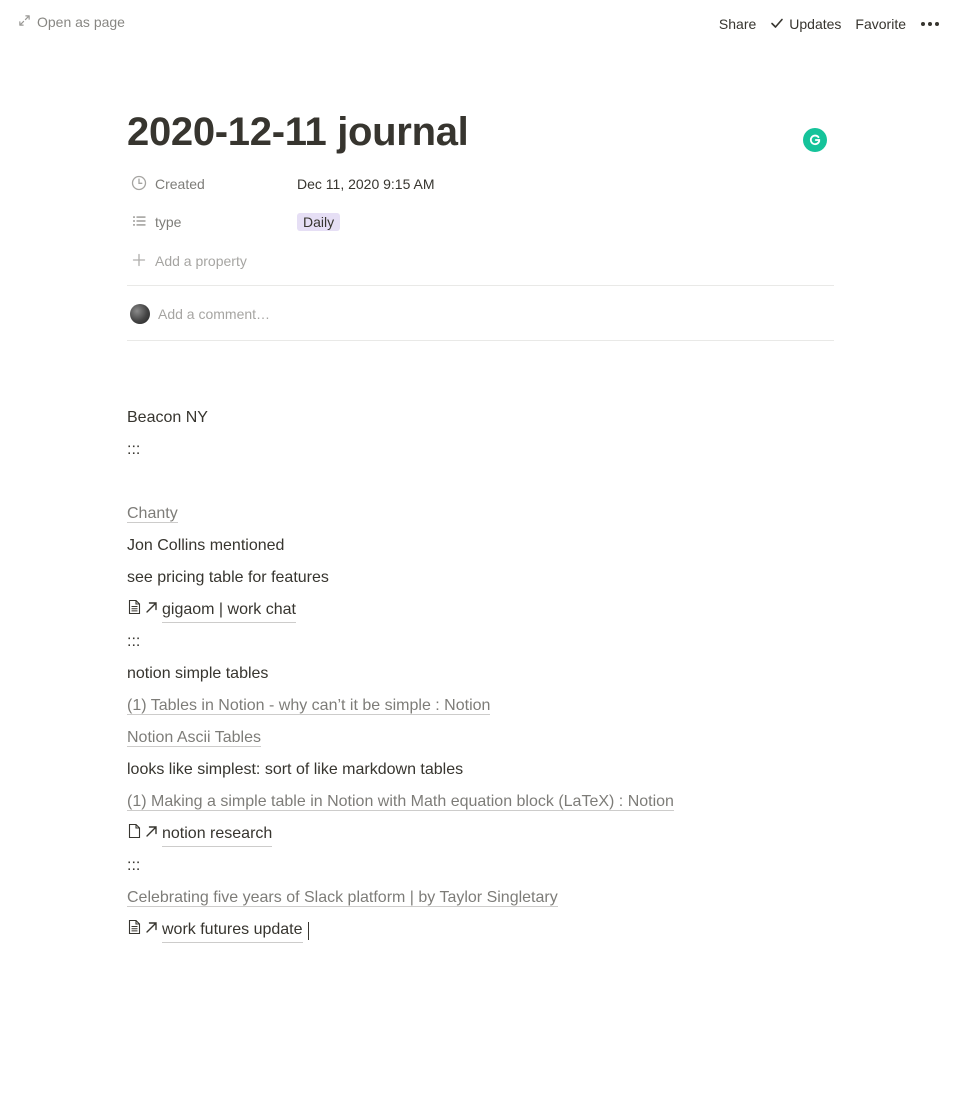  Describe the element at coordinates (212, 184) in the screenshot. I see `property-name: Created` at that location.